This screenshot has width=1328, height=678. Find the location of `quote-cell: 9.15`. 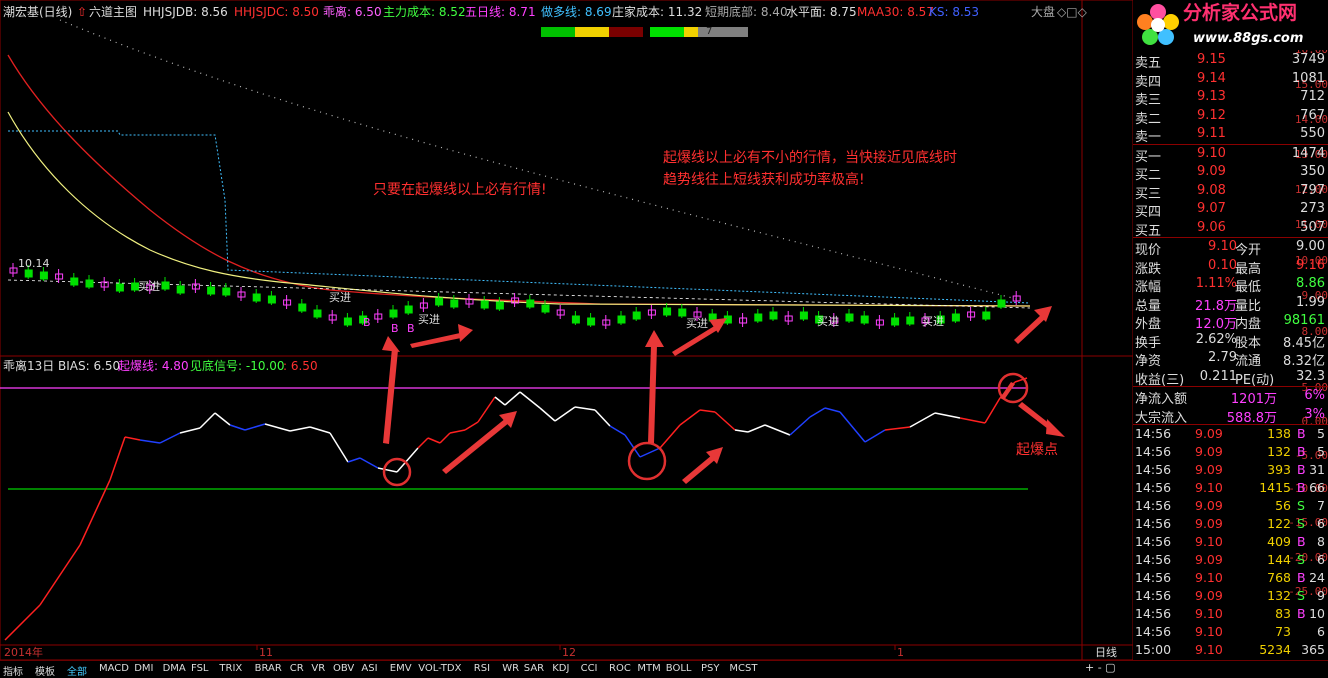

quote-cell: 9.15 is located at coordinates (1211, 59).